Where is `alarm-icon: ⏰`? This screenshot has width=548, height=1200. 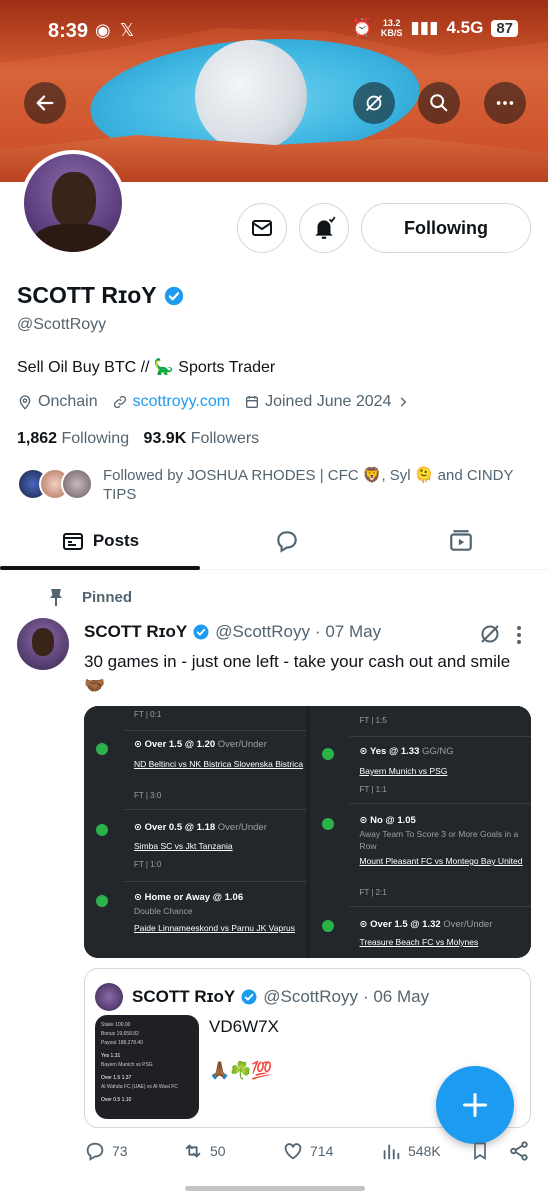
alarm-icon: ⏰ is located at coordinates (362, 27).